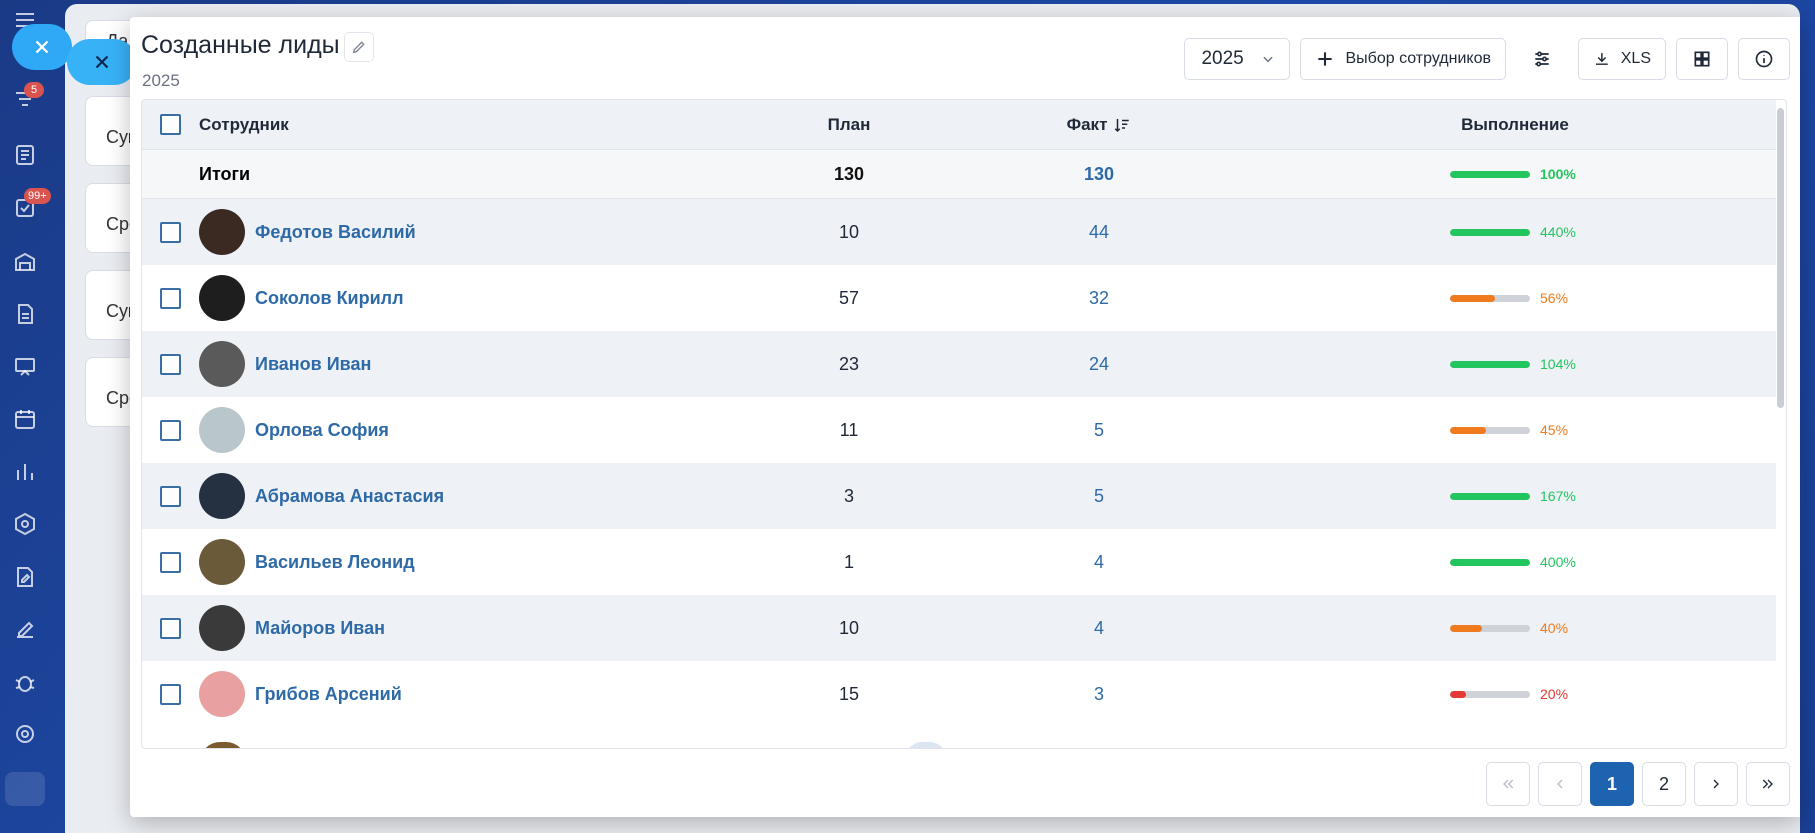  Describe the element at coordinates (1558, 562) in the screenshot. I see `progress-percent: 400%` at that location.